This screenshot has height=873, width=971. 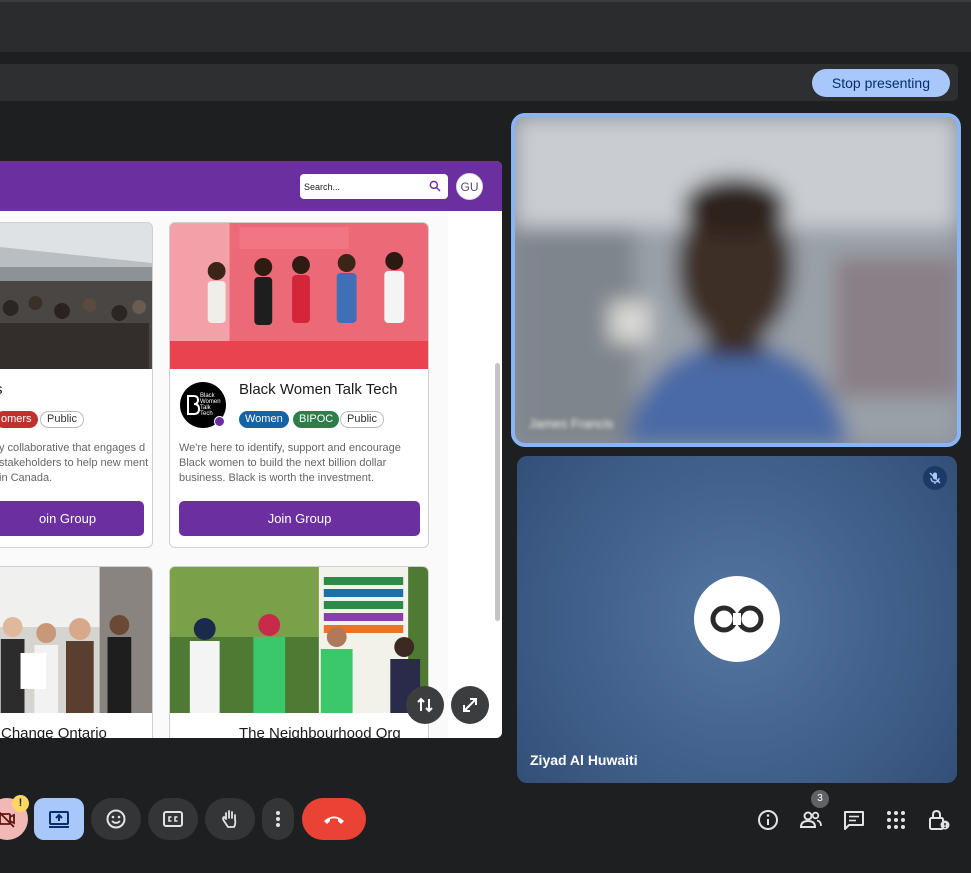 What do you see at coordinates (811, 820) in the screenshot?
I see `people-icon` at bounding box center [811, 820].